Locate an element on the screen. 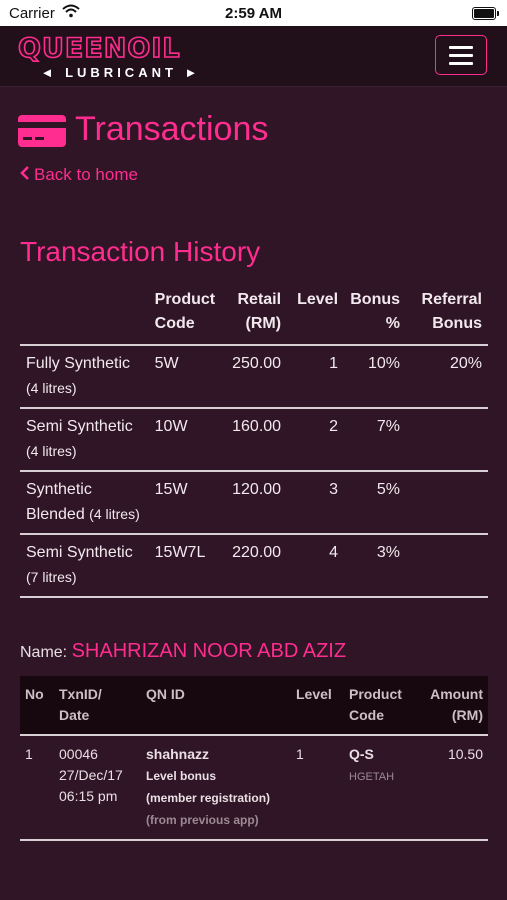 The height and width of the screenshot is (900, 507). clock: 2:59 AM is located at coordinates (253, 13).